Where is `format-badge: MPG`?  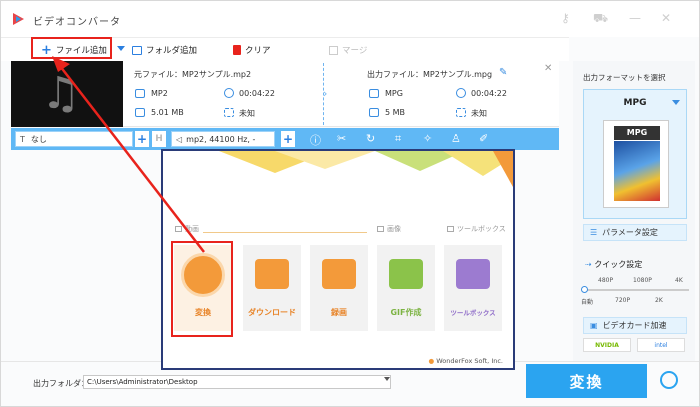
format-badge: MPG is located at coordinates (637, 133).